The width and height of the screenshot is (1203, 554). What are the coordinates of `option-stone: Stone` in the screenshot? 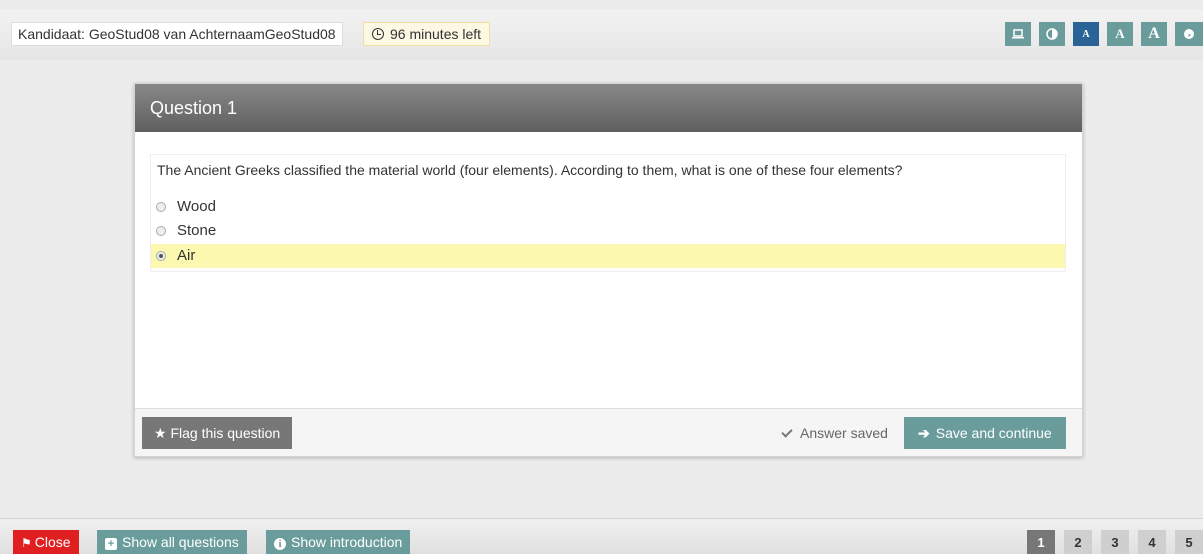 It's located at (608, 231).